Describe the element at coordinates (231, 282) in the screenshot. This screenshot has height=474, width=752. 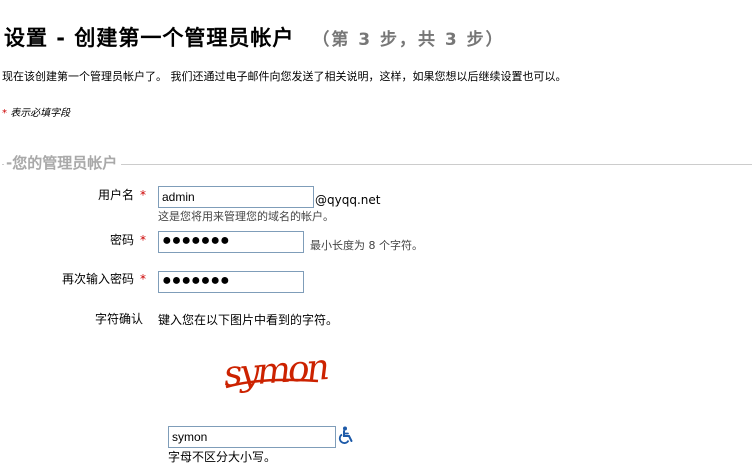
I see `confirm-password-input: ●●●●●●●` at that location.